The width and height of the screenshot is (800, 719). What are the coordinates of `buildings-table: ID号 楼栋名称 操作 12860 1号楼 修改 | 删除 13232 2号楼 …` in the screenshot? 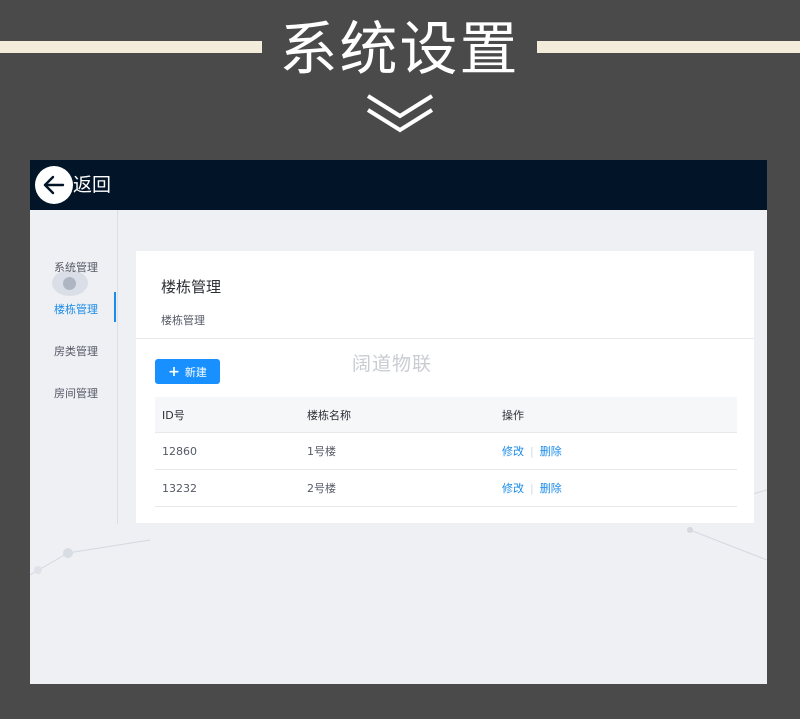 It's located at (446, 452).